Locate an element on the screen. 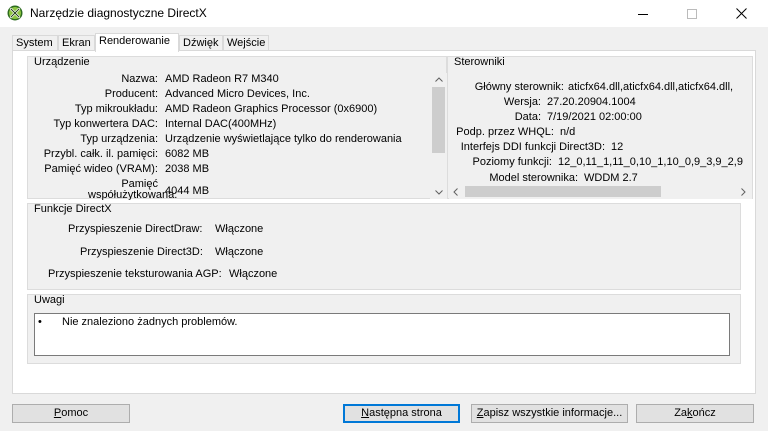 The height and width of the screenshot is (431, 768). scroll-down-icon is located at coordinates (438, 192).